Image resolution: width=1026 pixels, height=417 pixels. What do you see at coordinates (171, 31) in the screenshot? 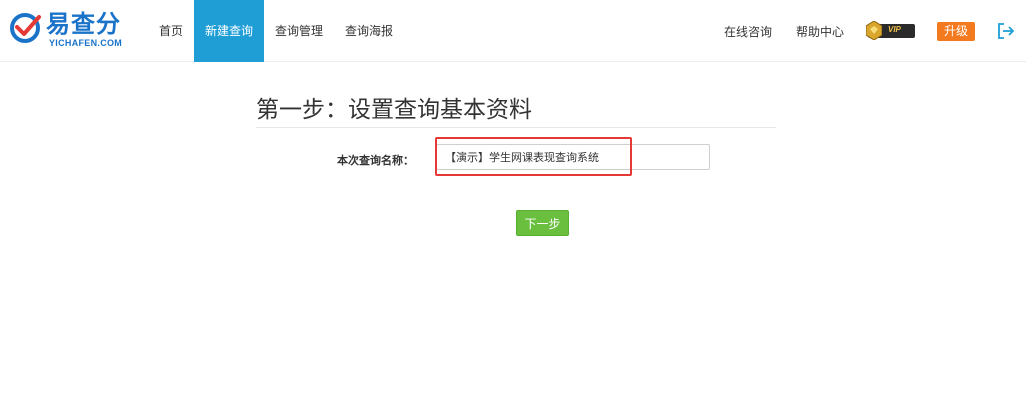
I see `nav-item-home: 首页` at bounding box center [171, 31].